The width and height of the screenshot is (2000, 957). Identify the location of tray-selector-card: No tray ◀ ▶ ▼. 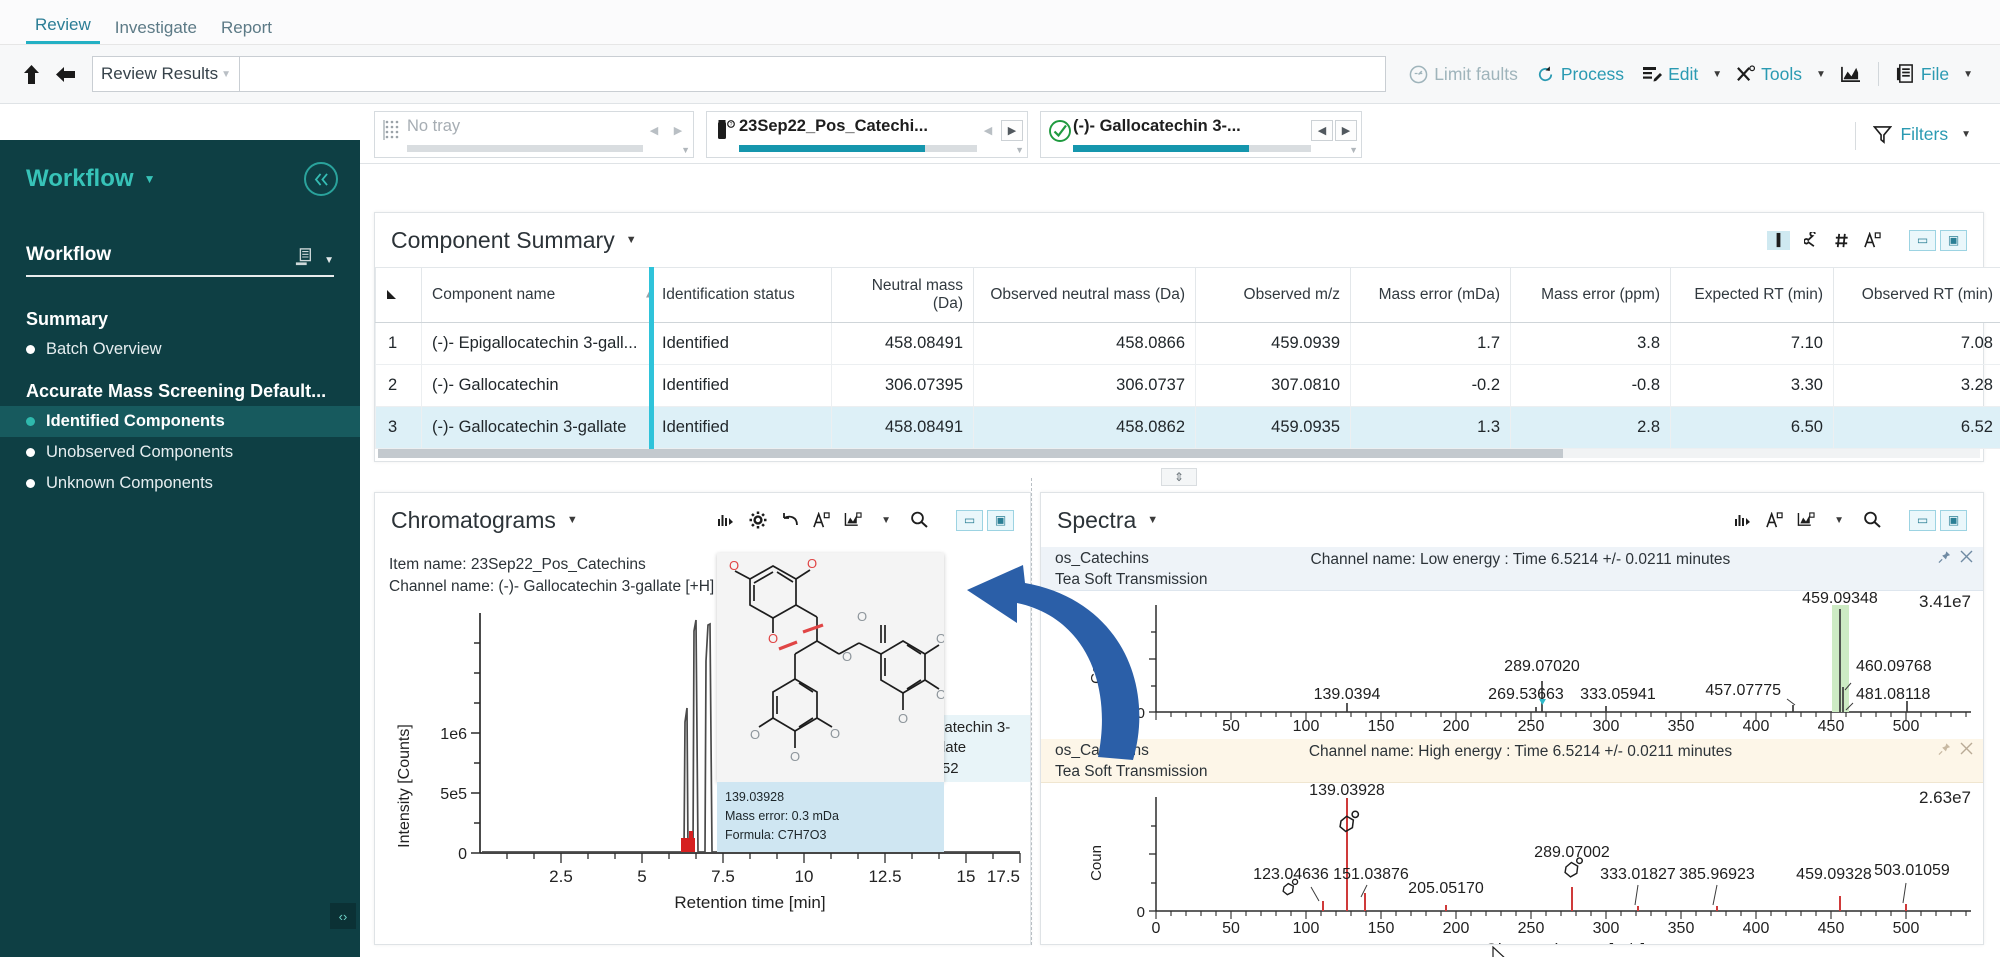
(534, 134).